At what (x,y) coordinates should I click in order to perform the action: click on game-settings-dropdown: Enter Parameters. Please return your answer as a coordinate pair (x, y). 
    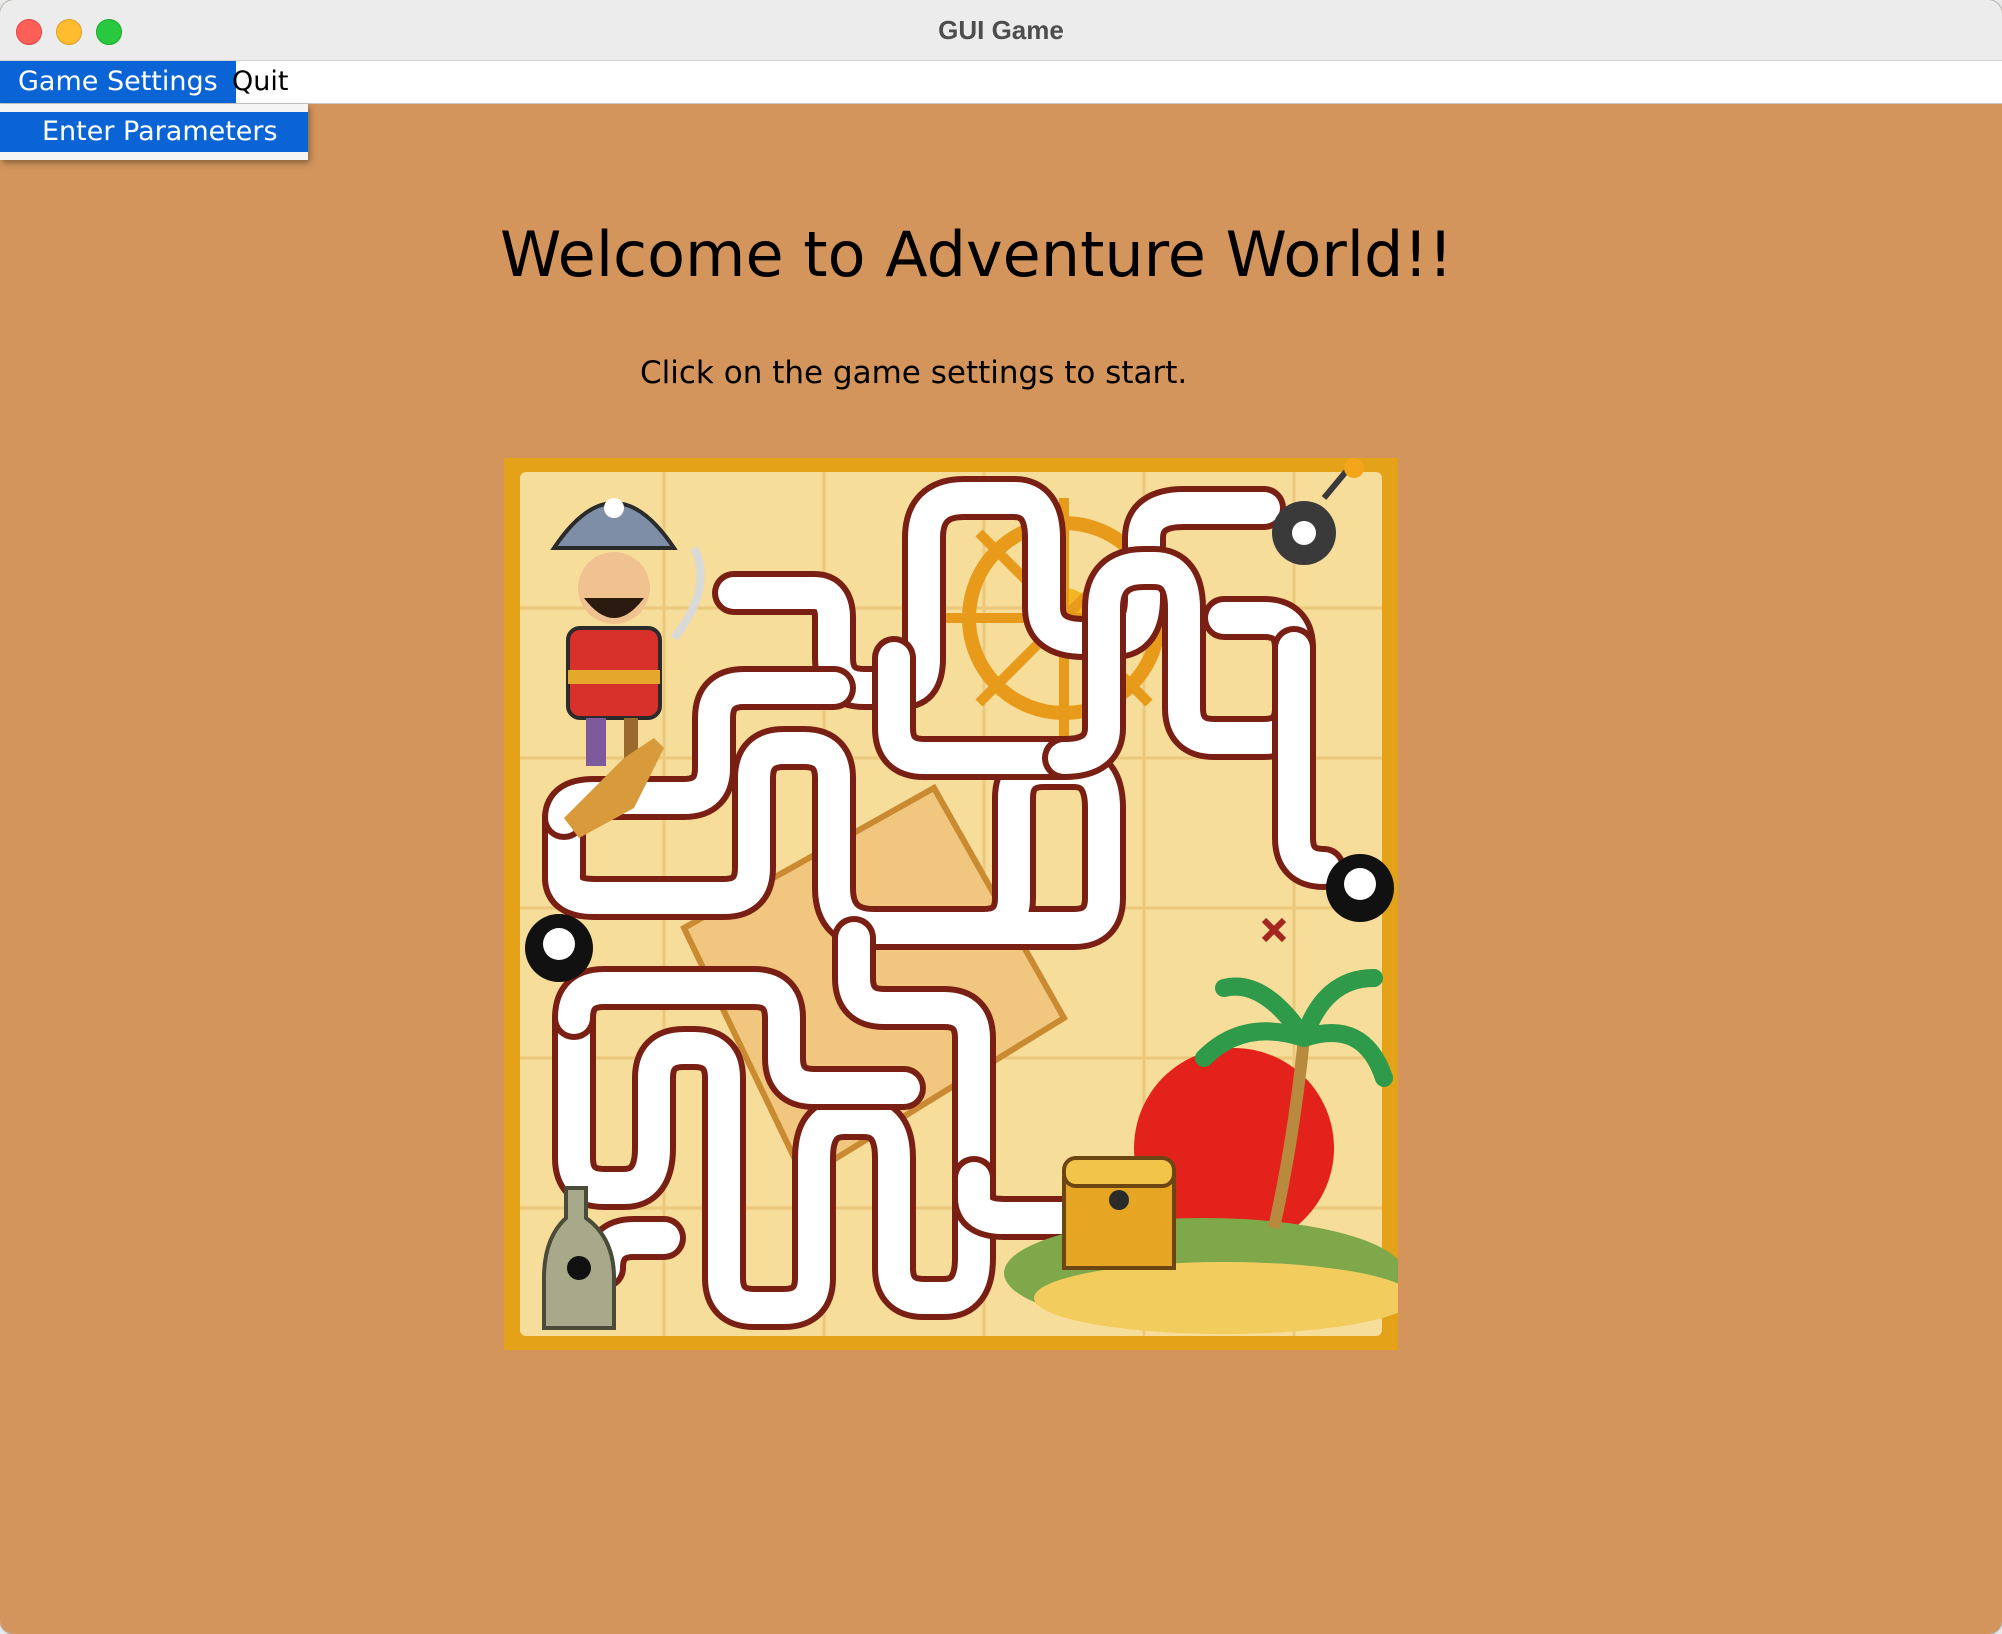
    Looking at the image, I should click on (154, 132).